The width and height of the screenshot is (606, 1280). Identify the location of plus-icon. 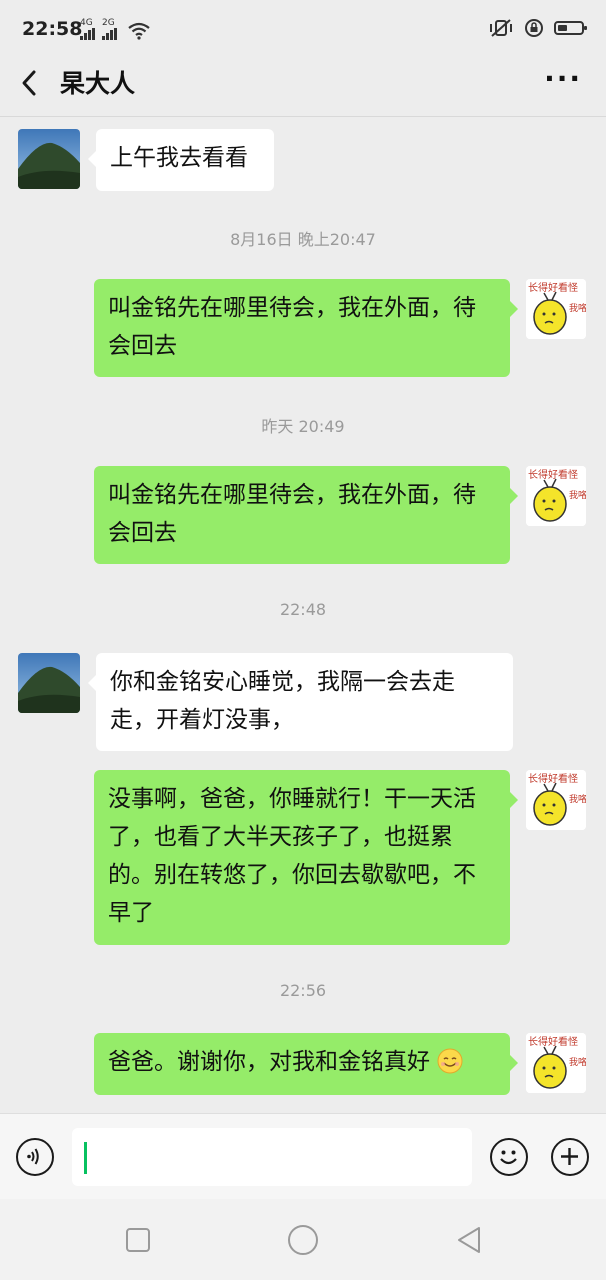
(570, 1157).